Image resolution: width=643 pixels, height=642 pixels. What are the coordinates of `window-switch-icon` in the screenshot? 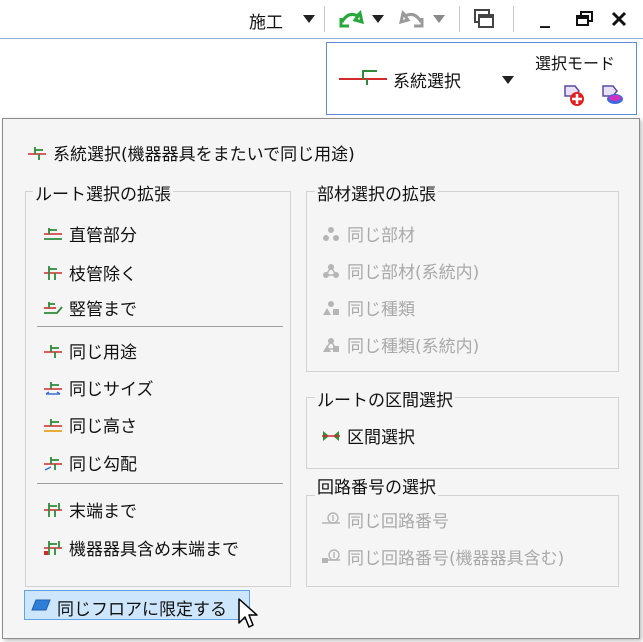 It's located at (484, 19).